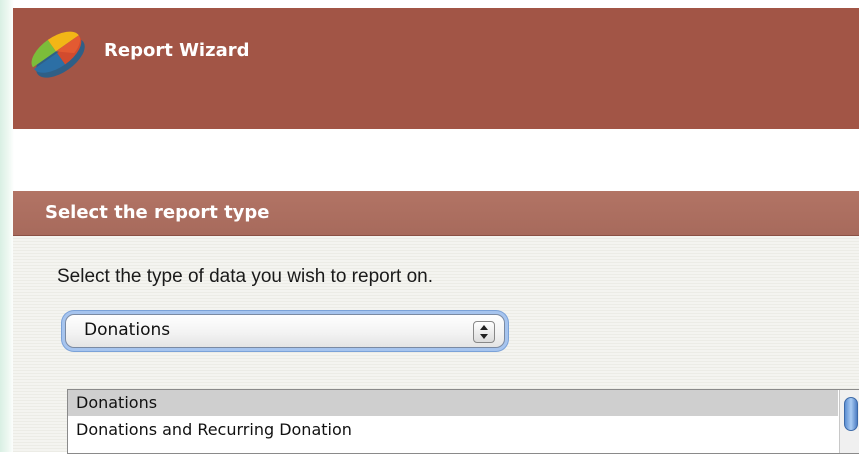 This screenshot has width=859, height=454. Describe the element at coordinates (157, 212) in the screenshot. I see `panel-title: Select the report type` at that location.